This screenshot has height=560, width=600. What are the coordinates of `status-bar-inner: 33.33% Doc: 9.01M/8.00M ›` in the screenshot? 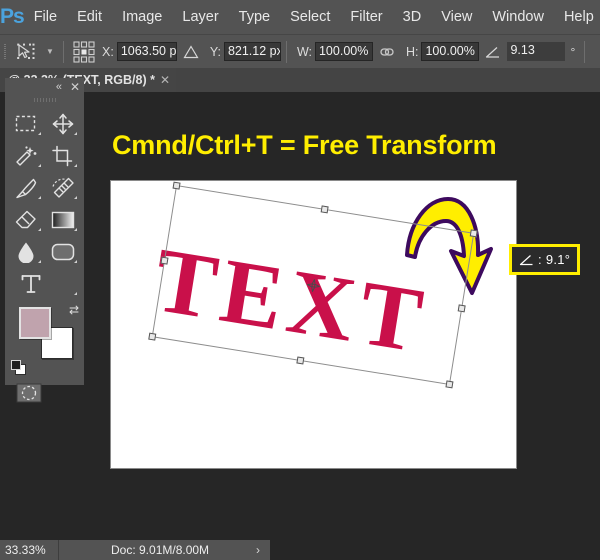 It's located at (135, 550).